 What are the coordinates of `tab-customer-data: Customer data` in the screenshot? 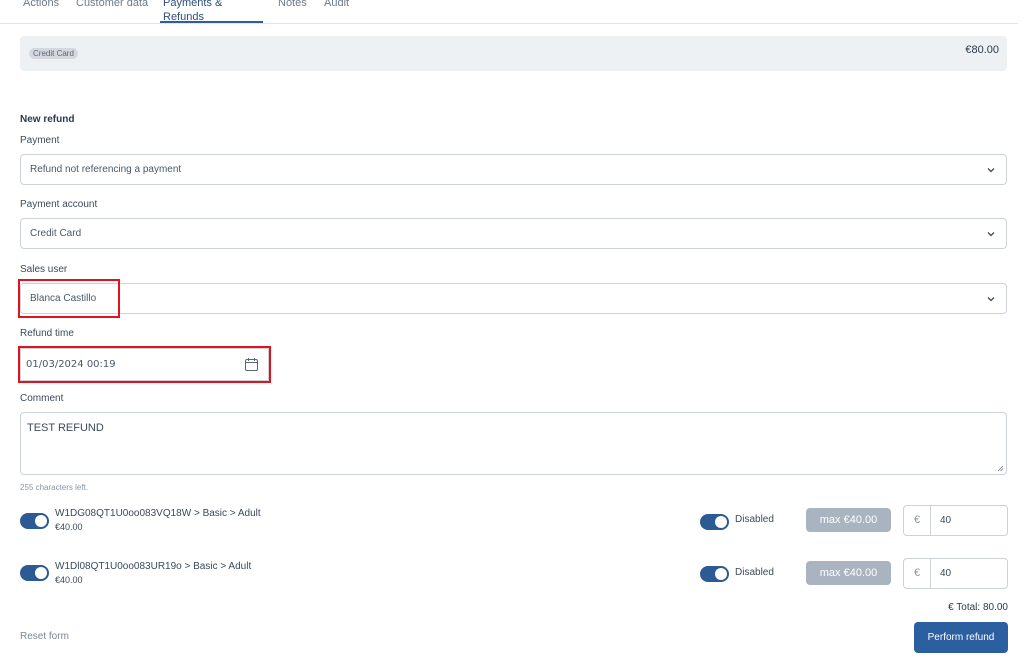 It's located at (112, 11).